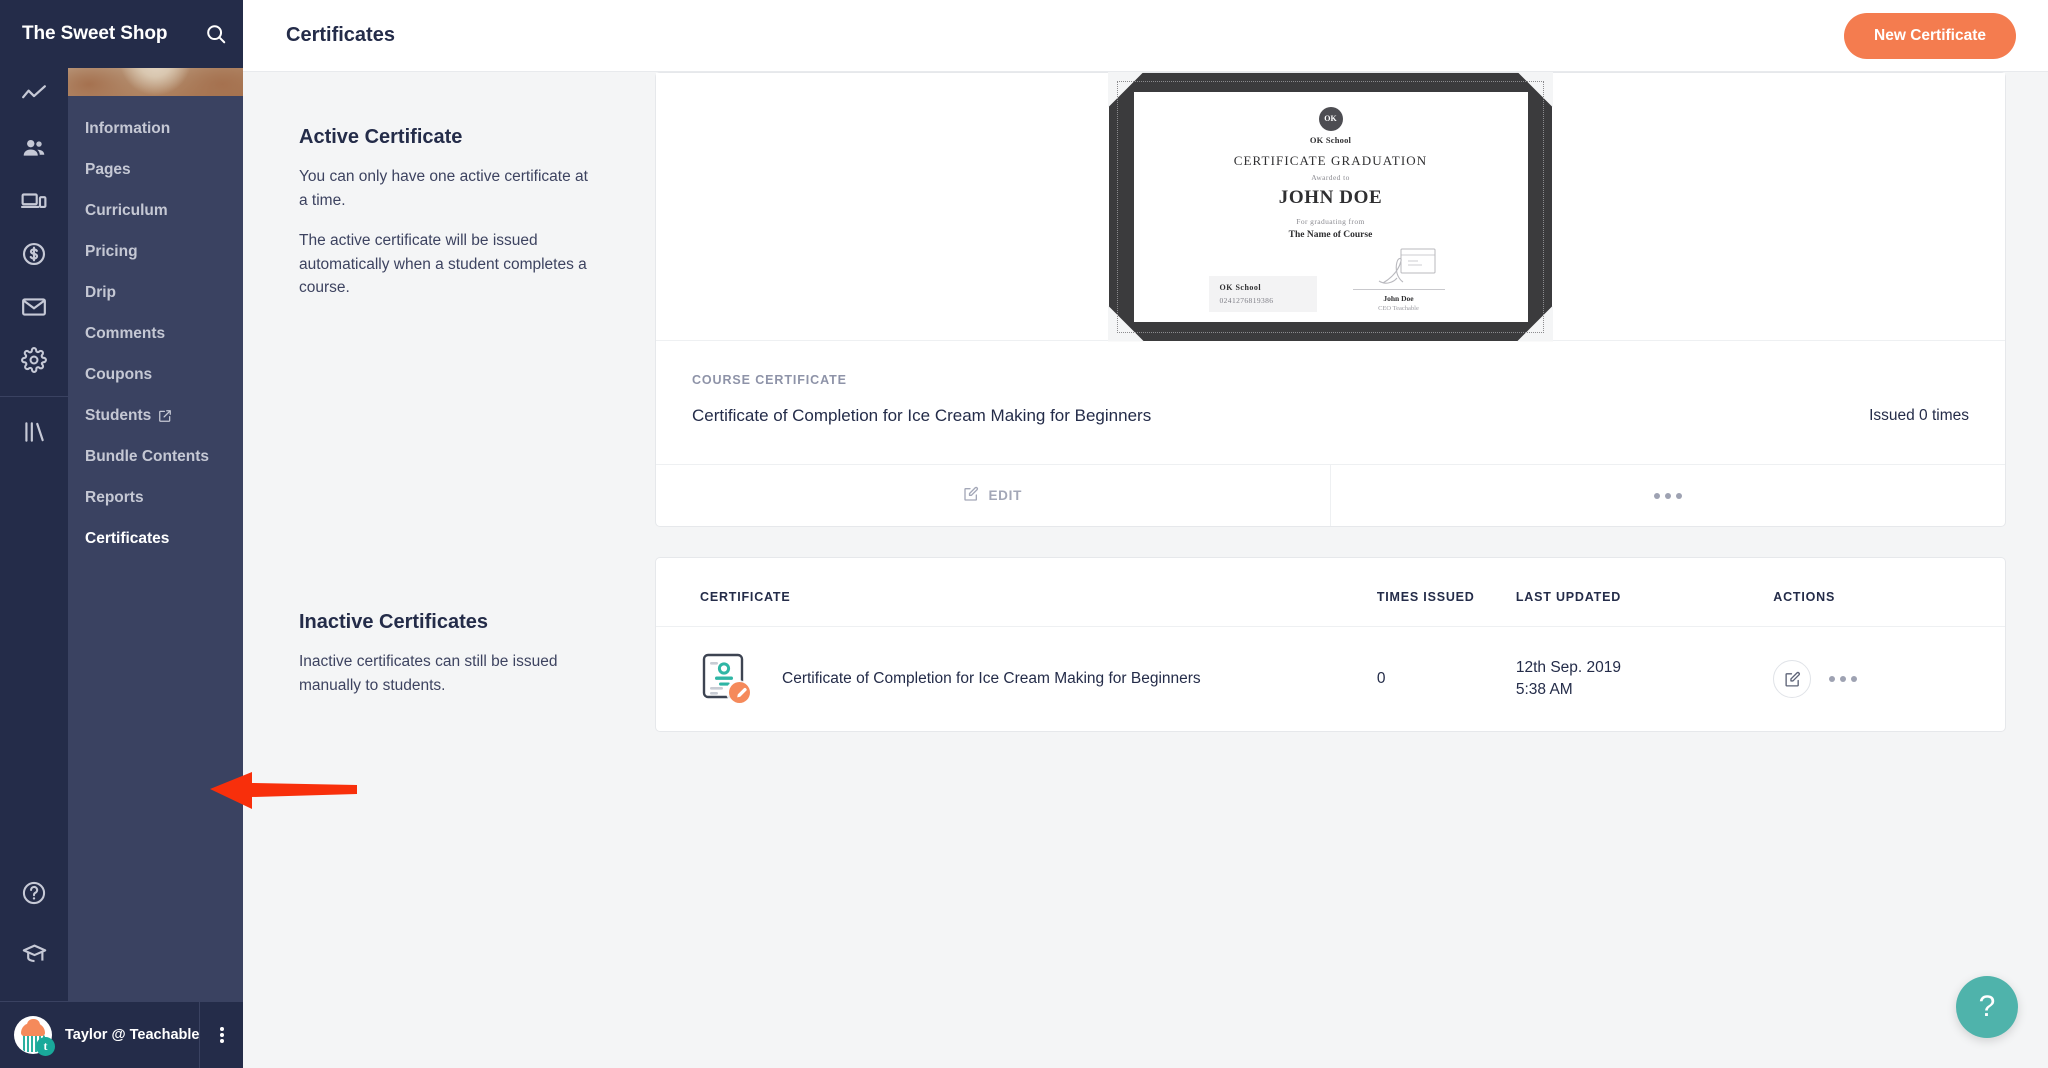 The width and height of the screenshot is (2048, 1068). Describe the element at coordinates (393, 622) in the screenshot. I see `inactive-certificates-title: Inactive Certificates` at that location.